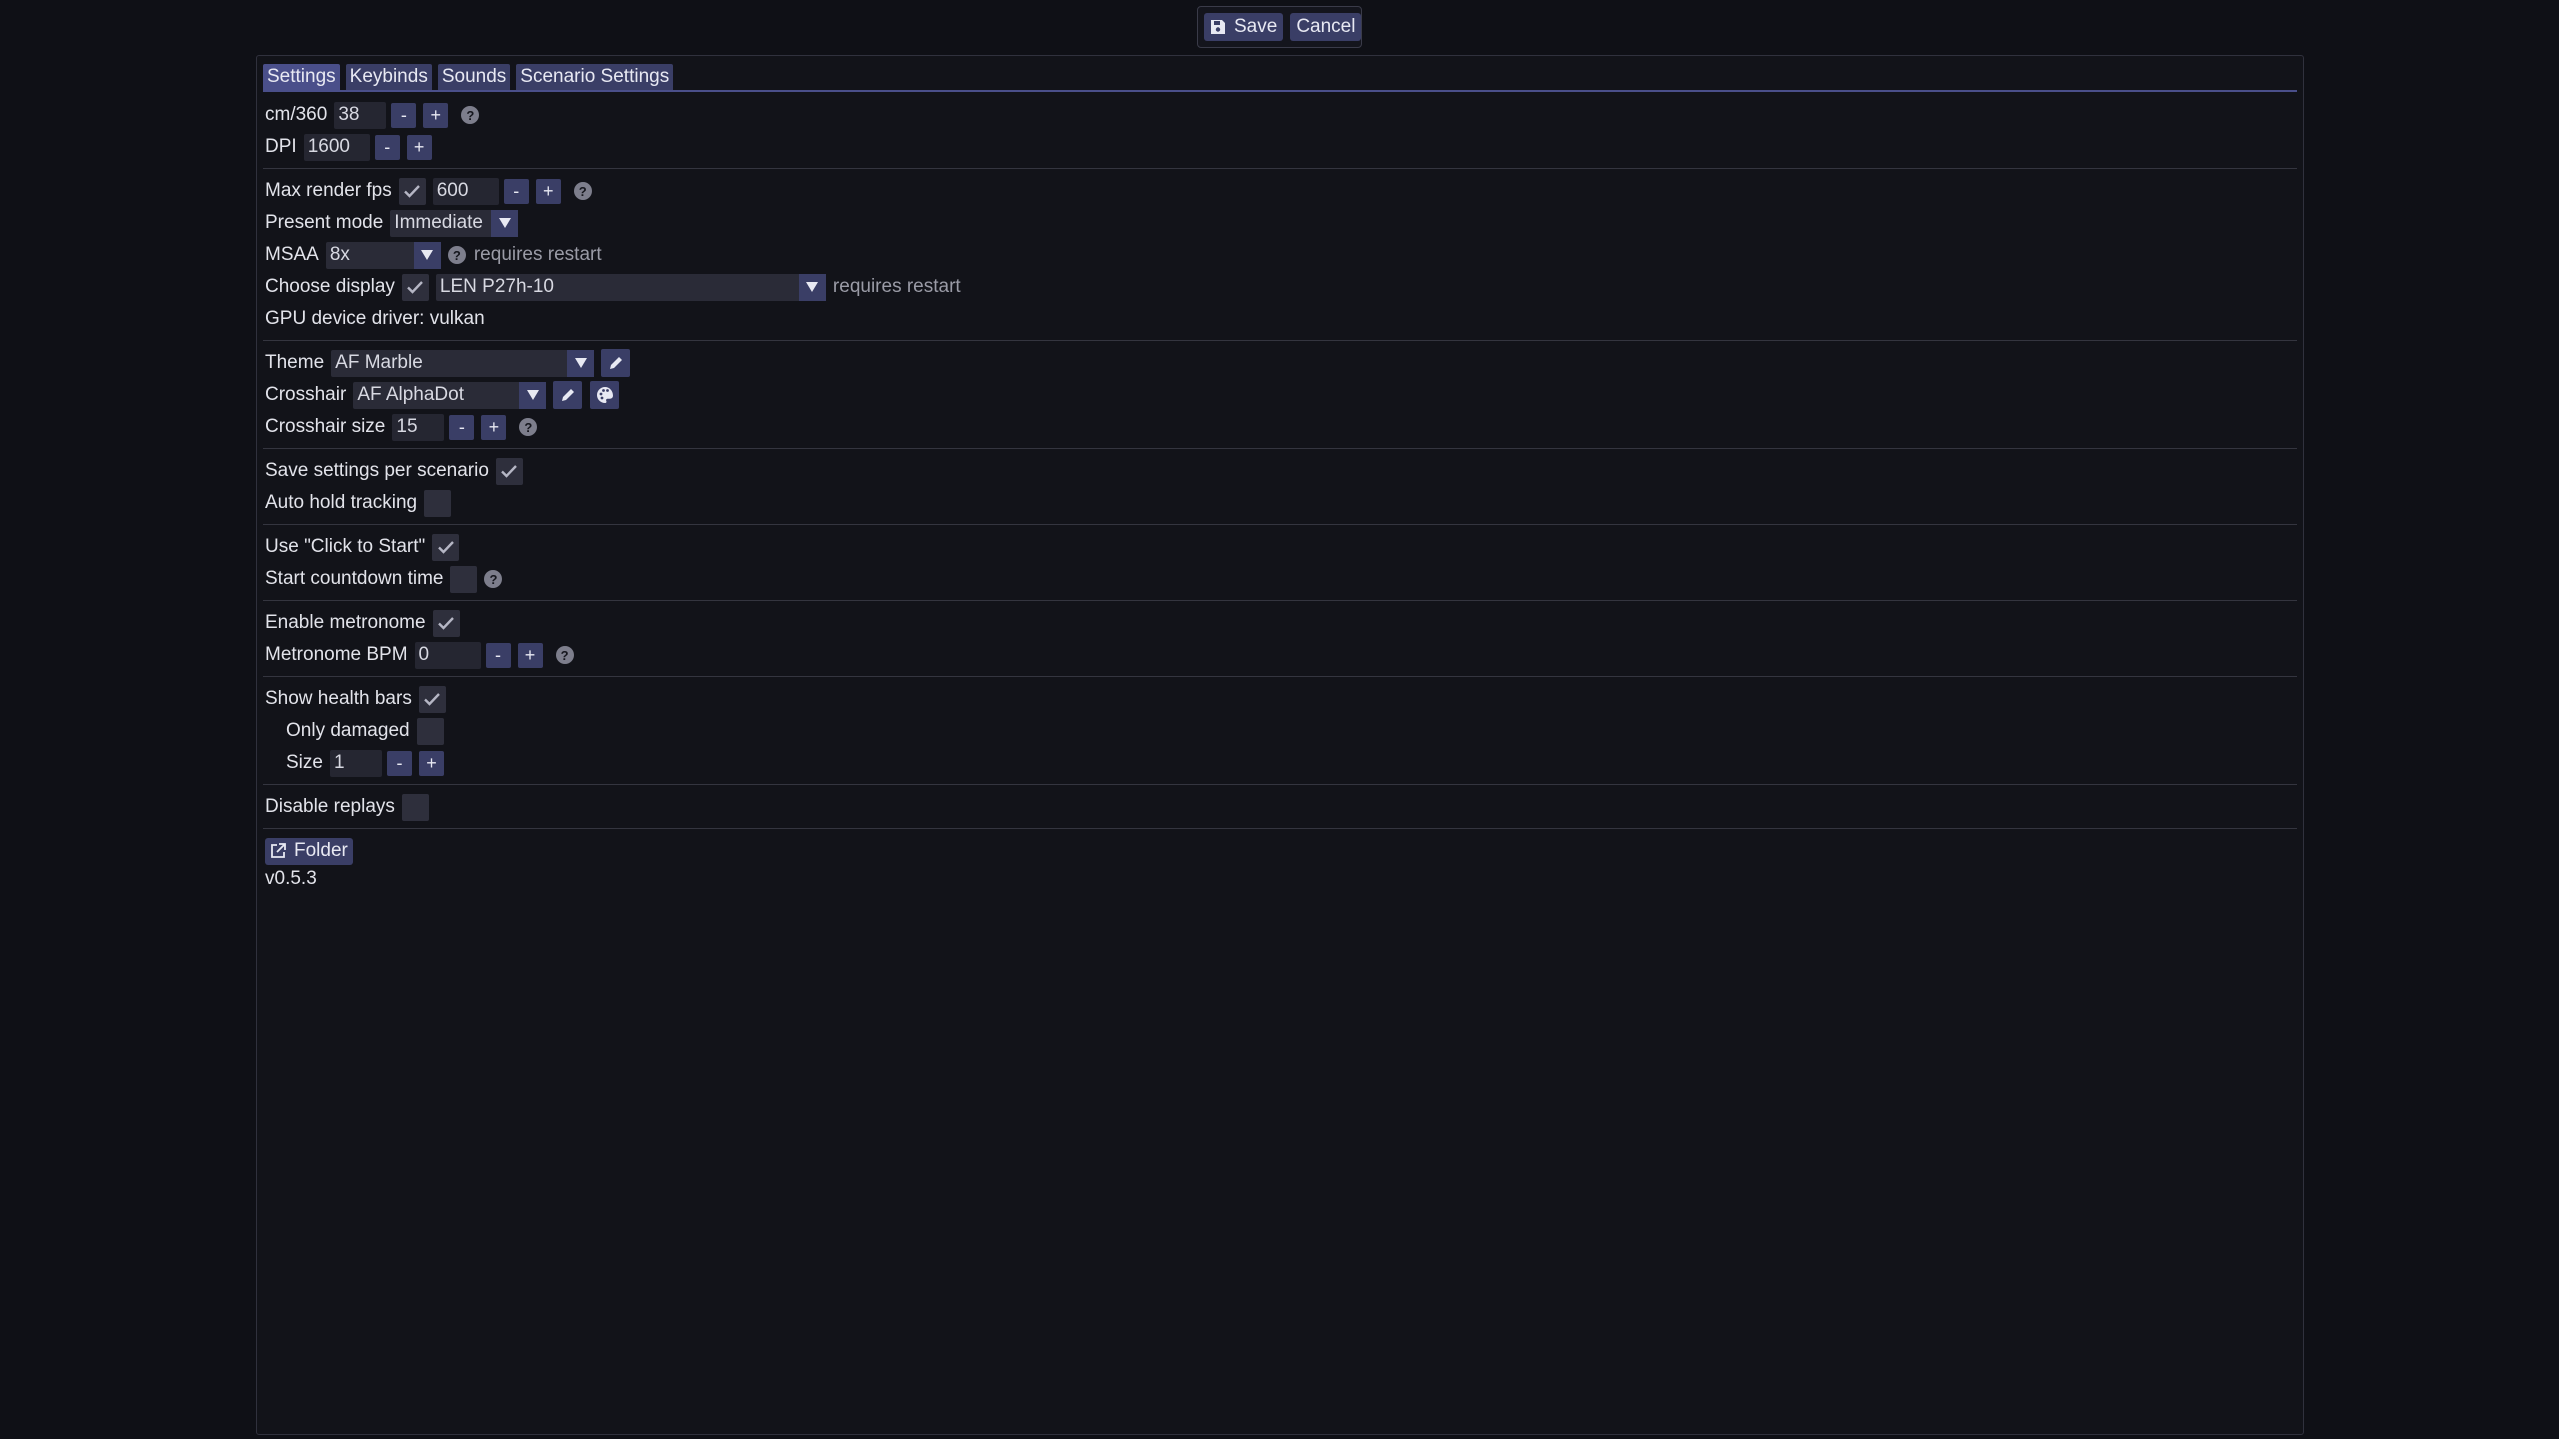  I want to click on crosshair-select: AF AlphaDot, so click(450, 395).